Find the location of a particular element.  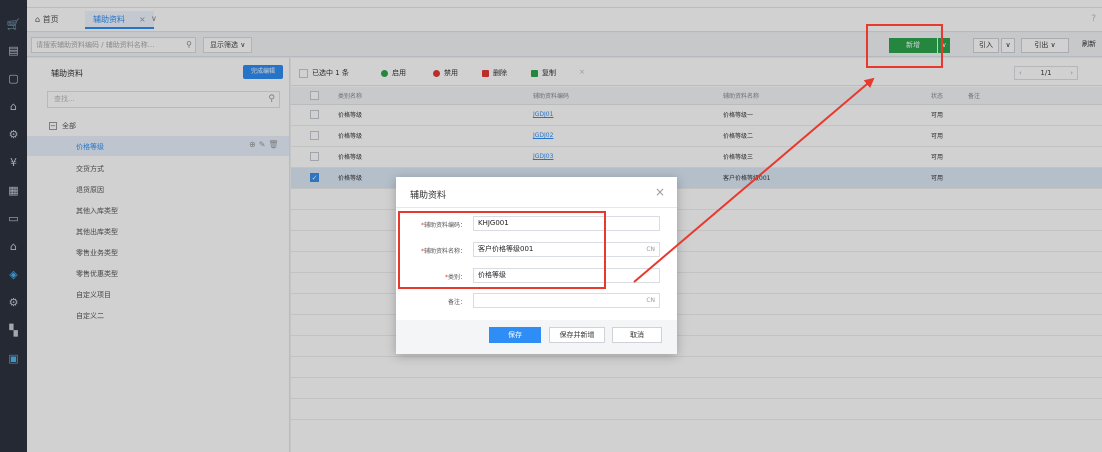

arrow-line is located at coordinates (754, 180).